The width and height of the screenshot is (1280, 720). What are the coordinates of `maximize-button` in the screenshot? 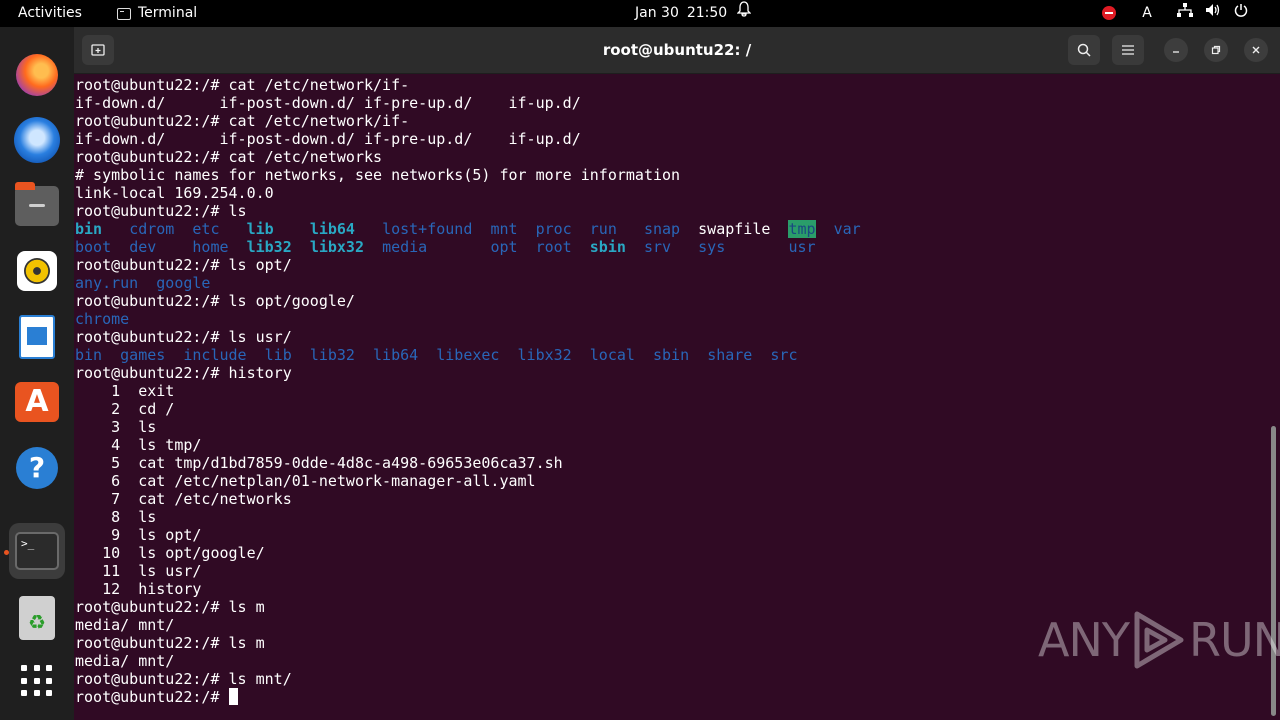 It's located at (1216, 50).